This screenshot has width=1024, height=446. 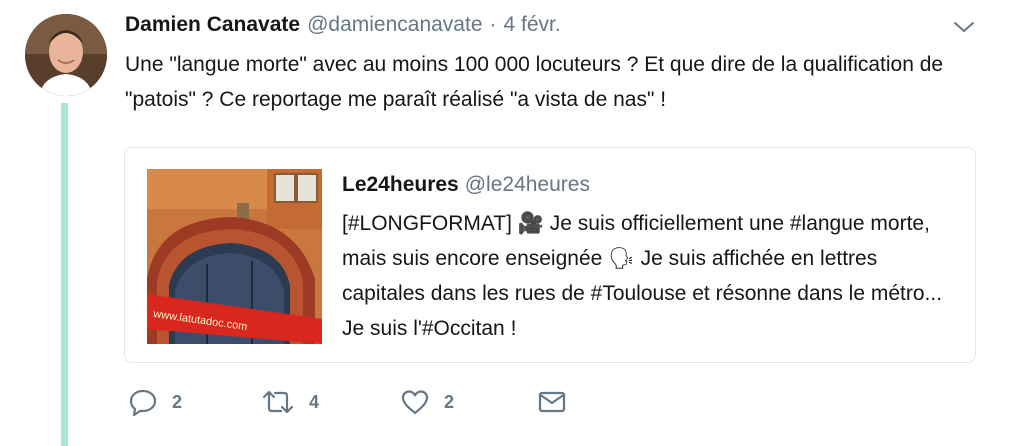 I want to click on author-handle: @damiencanavate, so click(x=394, y=25).